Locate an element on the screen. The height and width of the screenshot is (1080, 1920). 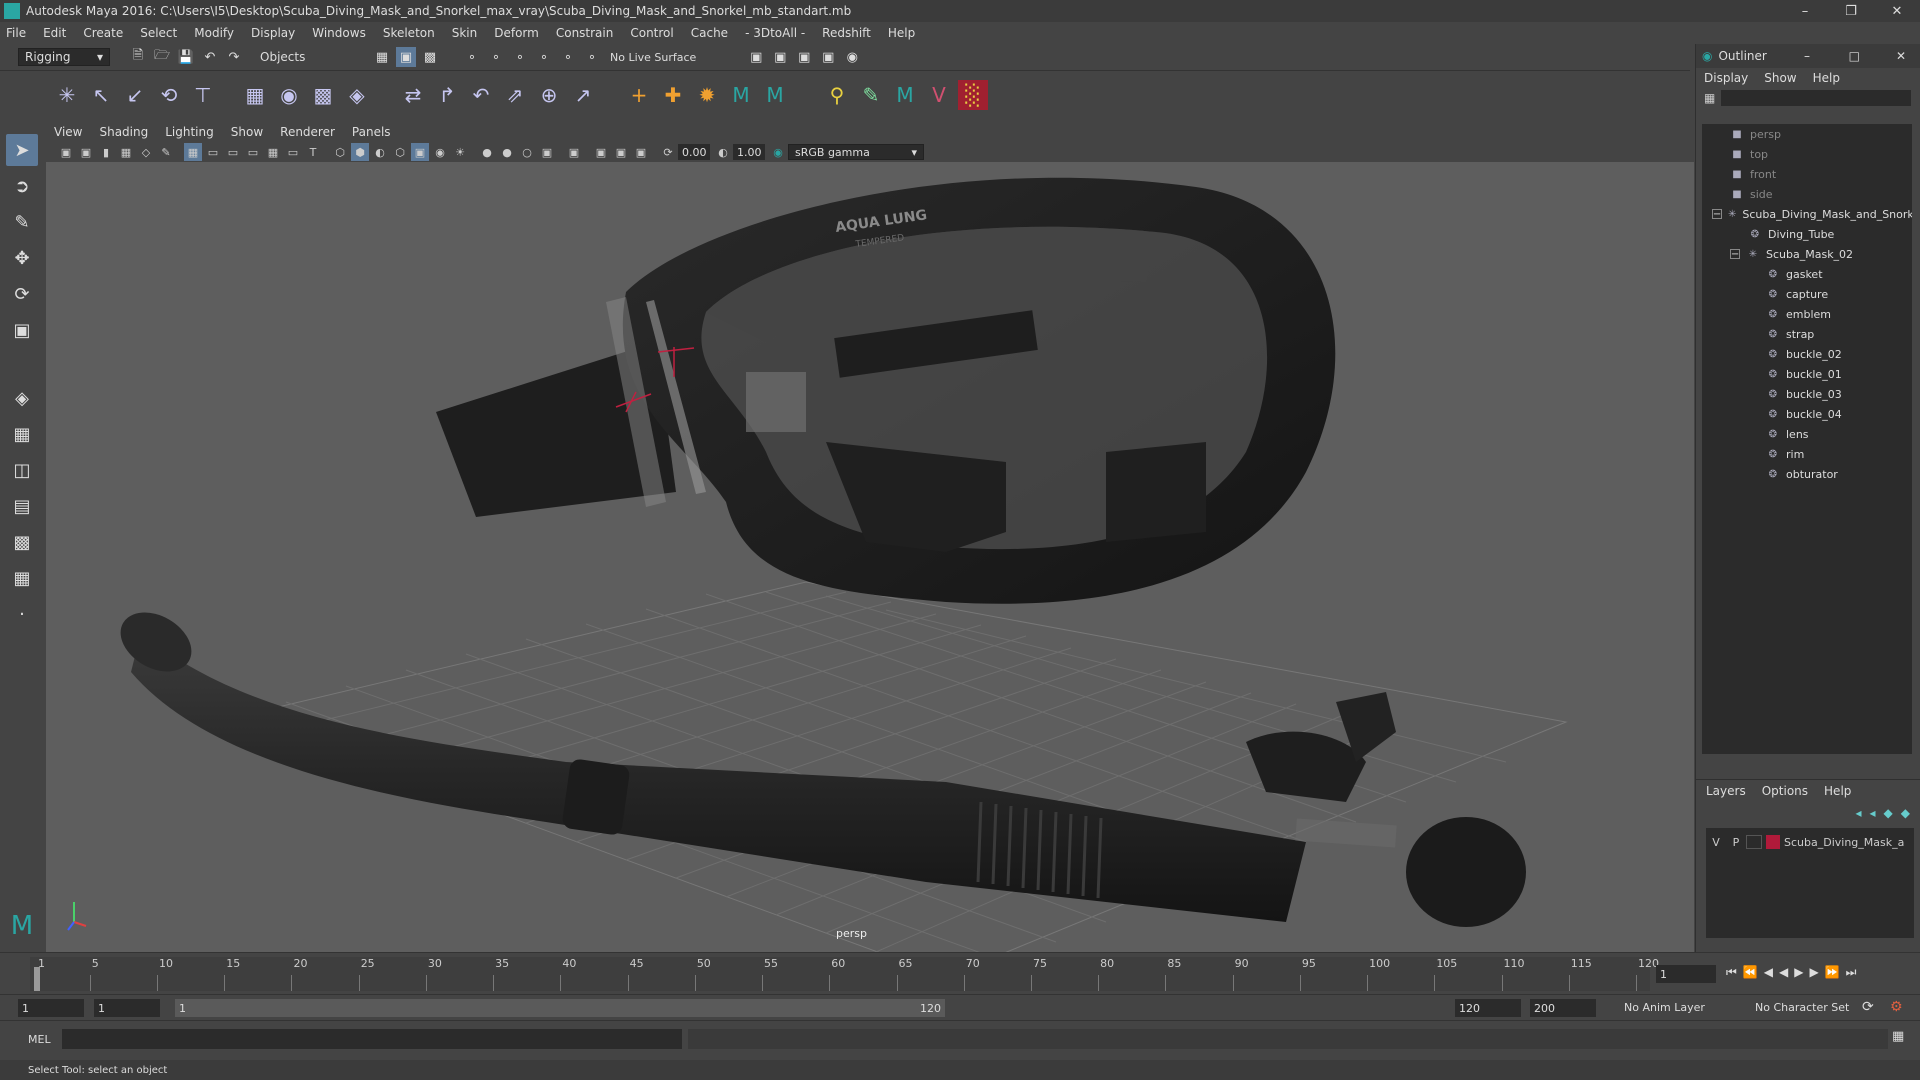
outliner-item: ❂ rim is located at coordinates (1807, 454).